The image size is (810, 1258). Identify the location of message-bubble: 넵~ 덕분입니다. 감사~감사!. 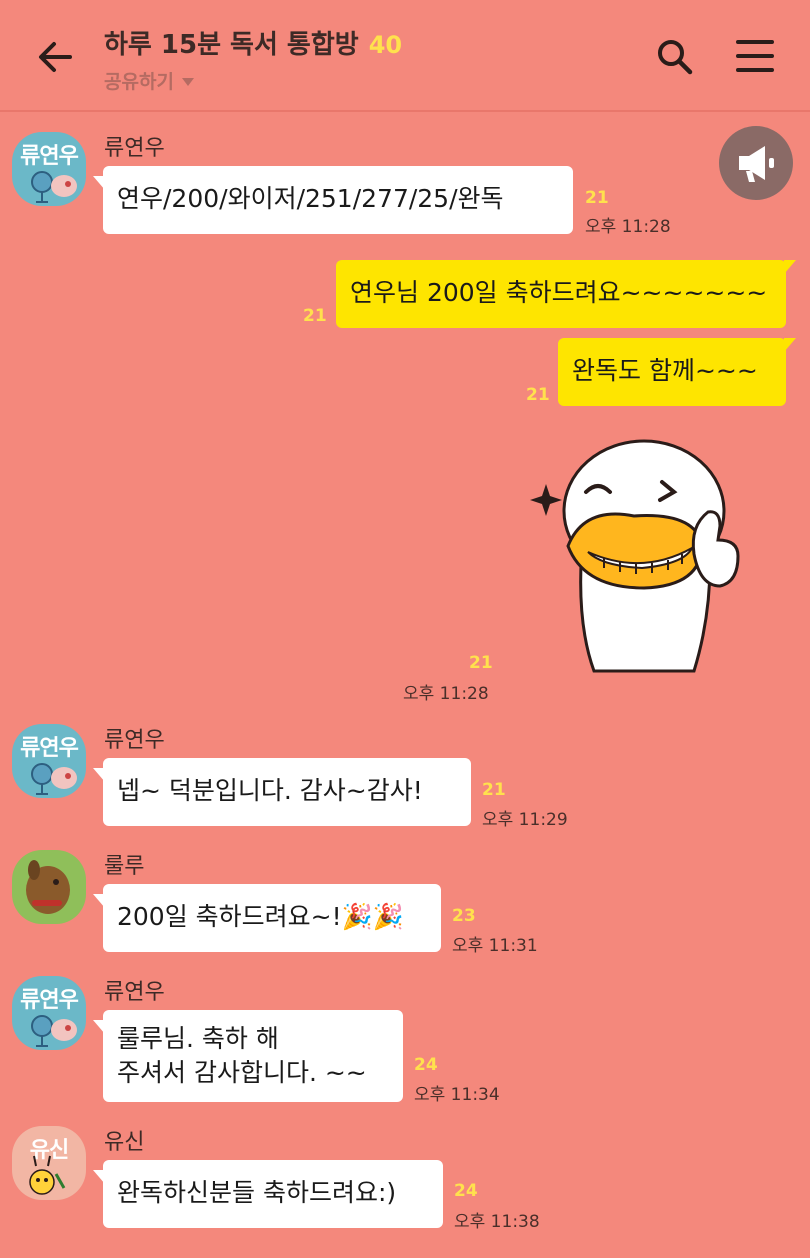
(282, 792).